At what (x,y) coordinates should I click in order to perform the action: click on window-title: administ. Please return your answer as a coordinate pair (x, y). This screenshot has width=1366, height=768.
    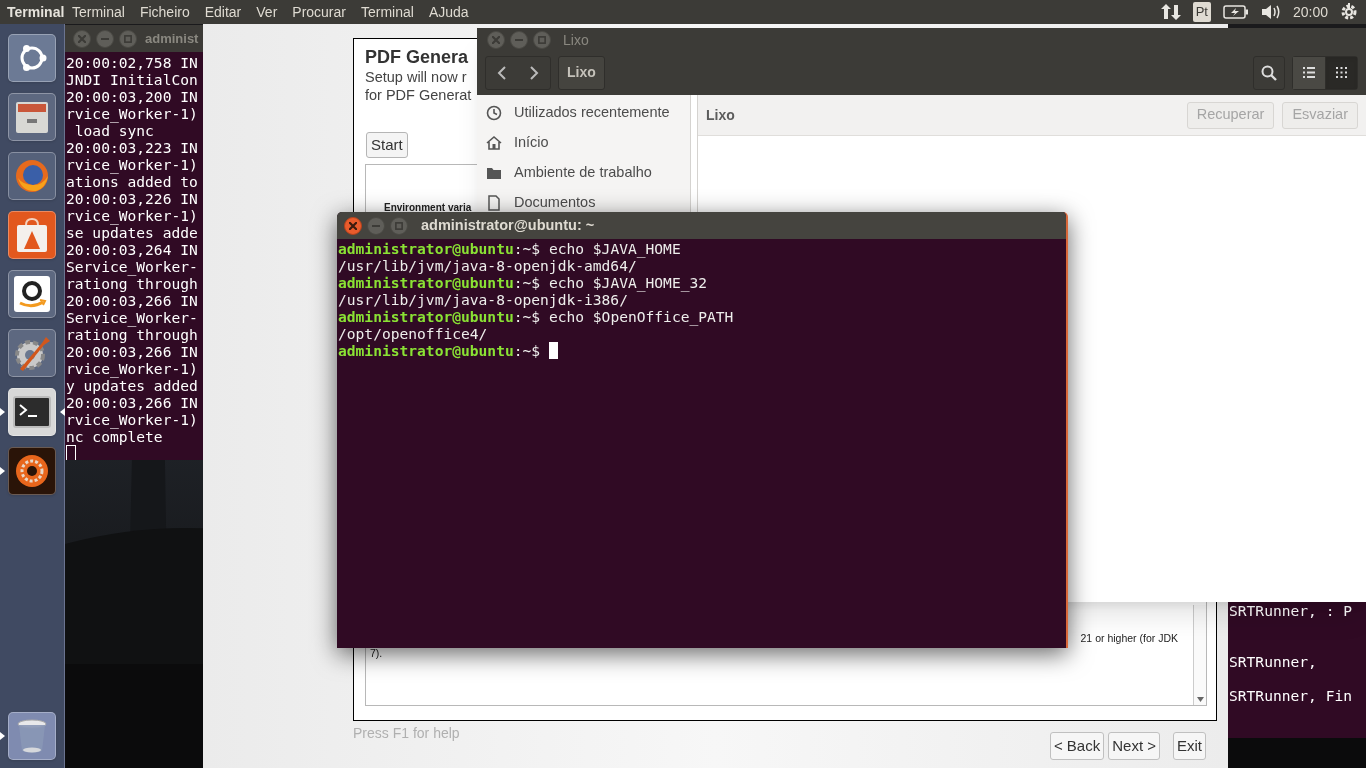
    Looking at the image, I should click on (172, 38).